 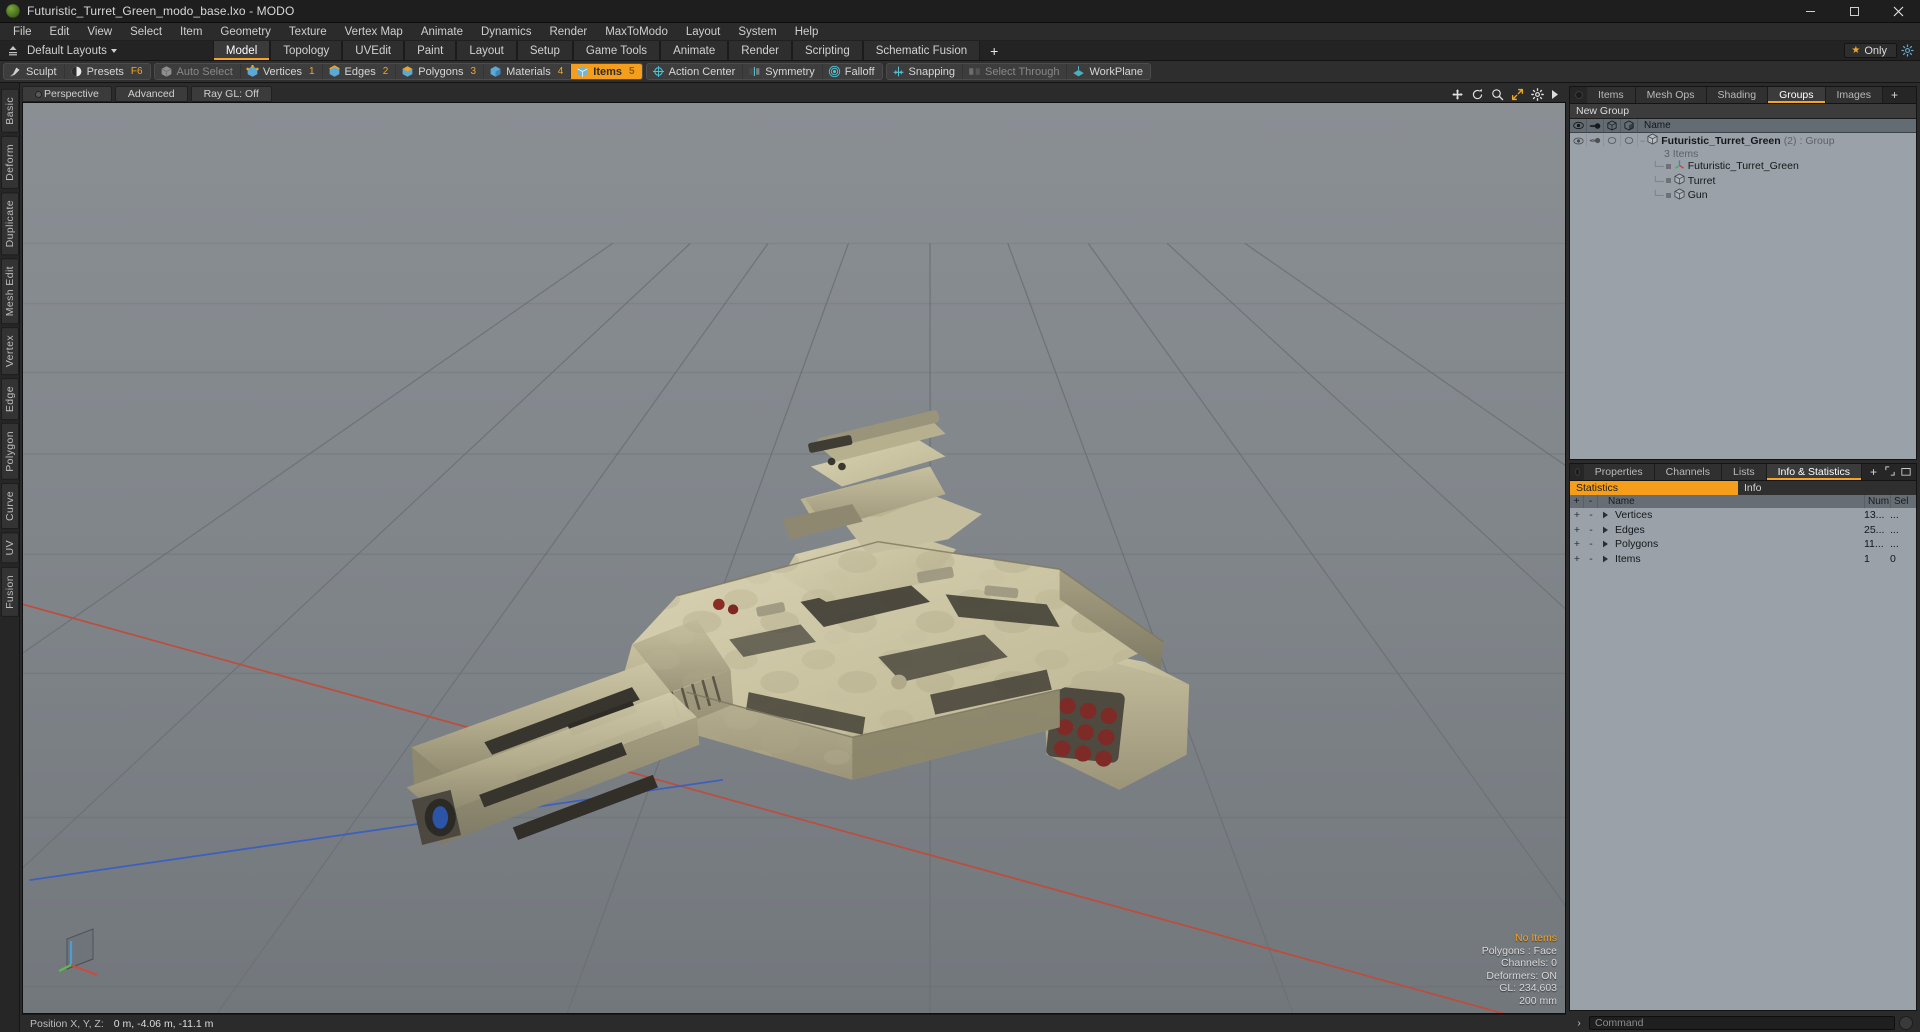 What do you see at coordinates (1595, 140) in the screenshot?
I see `row-render-toggle` at bounding box center [1595, 140].